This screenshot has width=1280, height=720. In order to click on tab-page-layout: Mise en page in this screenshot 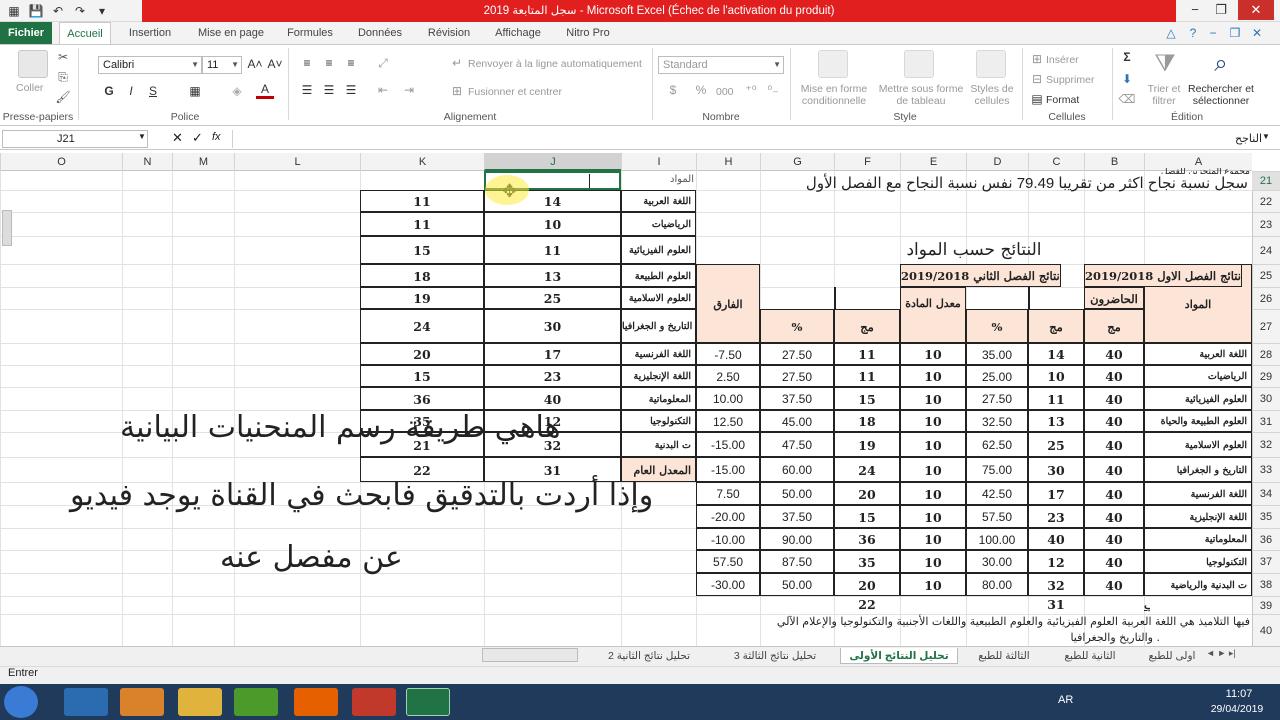, I will do `click(231, 33)`.